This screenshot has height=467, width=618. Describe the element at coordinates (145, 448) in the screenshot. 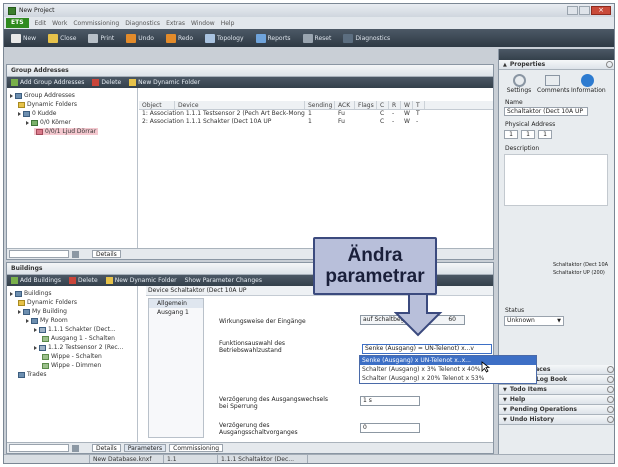

I see `tab-parameters: Parameters` at that location.